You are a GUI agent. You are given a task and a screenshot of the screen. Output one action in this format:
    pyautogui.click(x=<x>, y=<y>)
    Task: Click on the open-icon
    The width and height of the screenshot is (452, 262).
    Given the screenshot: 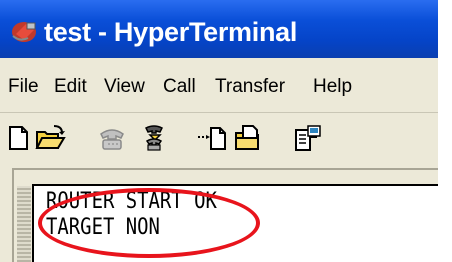 What is the action you would take?
    pyautogui.click(x=50, y=138)
    